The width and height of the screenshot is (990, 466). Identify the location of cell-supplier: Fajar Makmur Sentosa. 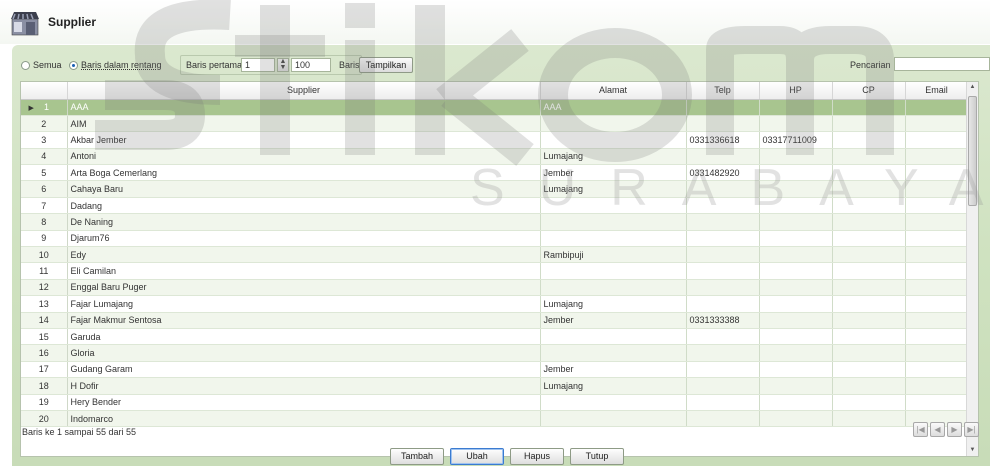
(304, 320).